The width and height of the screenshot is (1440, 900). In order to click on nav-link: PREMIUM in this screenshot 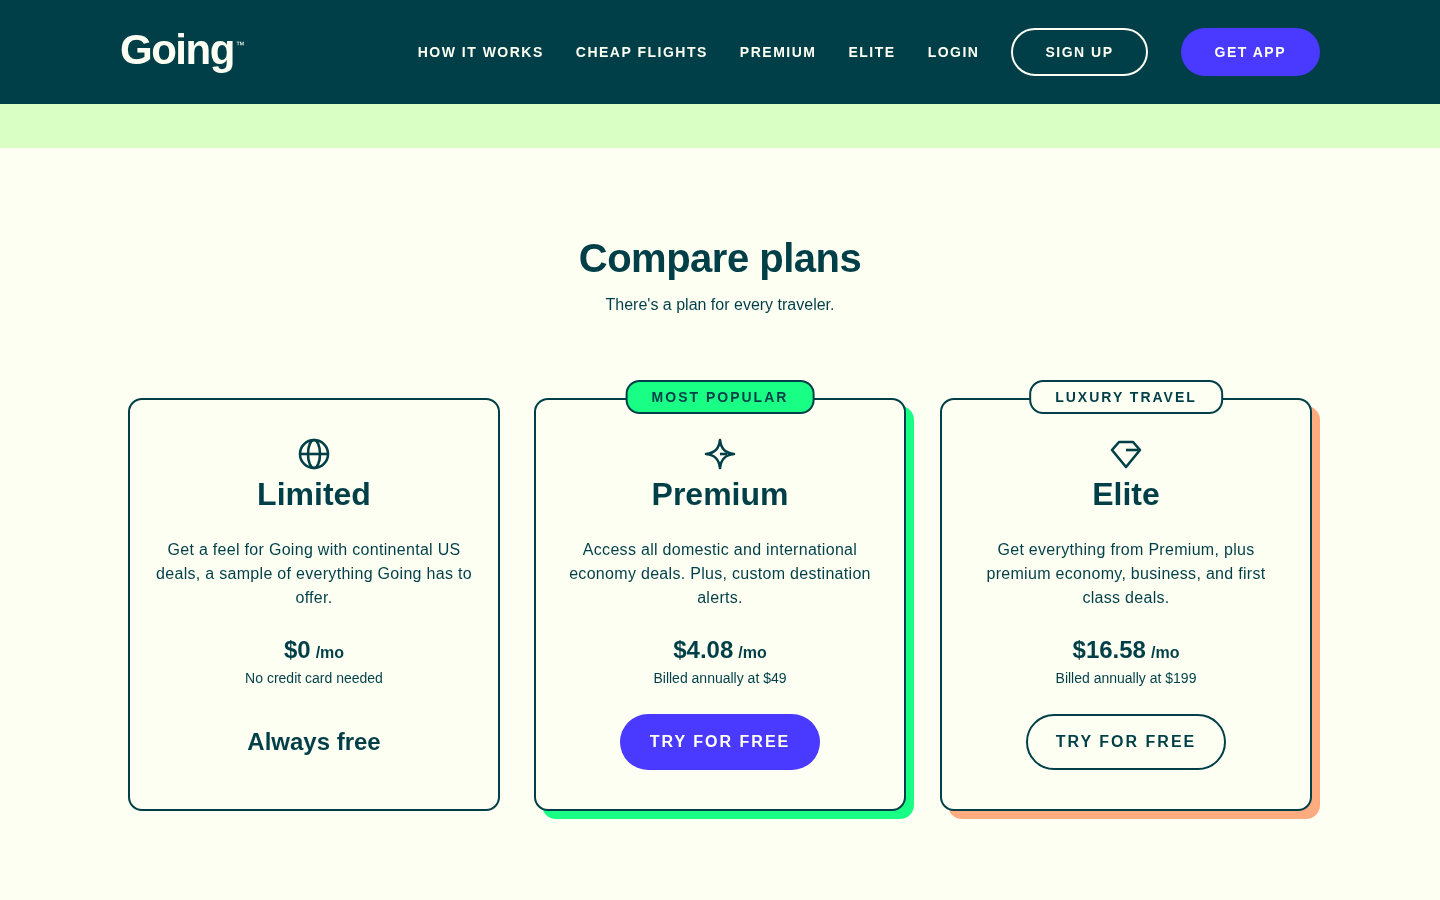, I will do `click(778, 52)`.